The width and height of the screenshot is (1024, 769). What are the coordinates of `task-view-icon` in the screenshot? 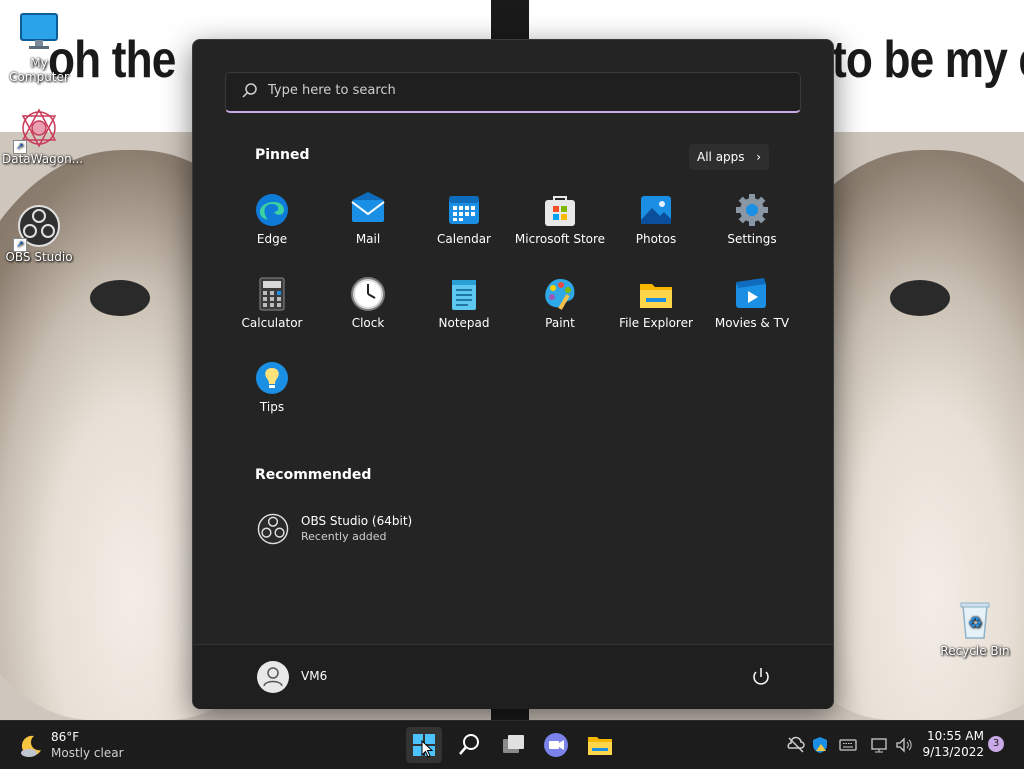 It's located at (513, 744).